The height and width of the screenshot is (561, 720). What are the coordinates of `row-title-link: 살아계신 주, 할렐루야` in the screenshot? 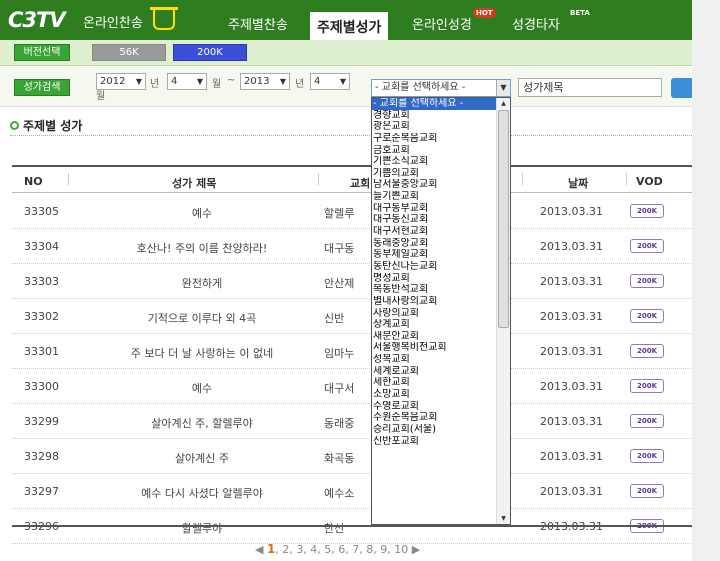 It's located at (202, 423).